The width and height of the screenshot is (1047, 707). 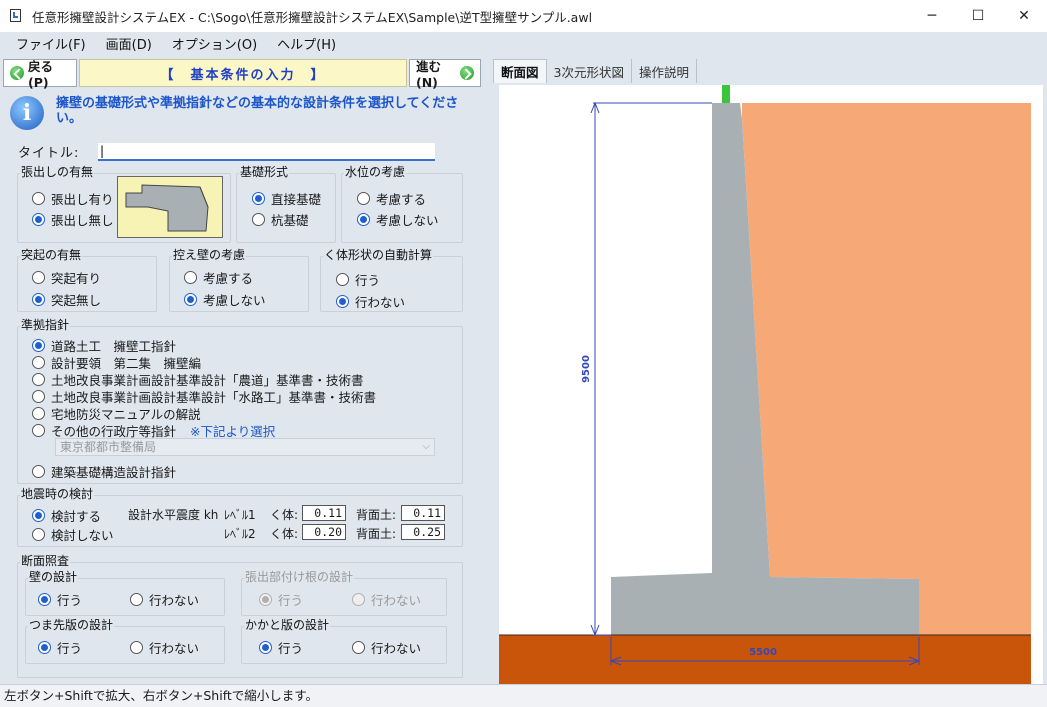 I want to click on back-button-label: 戻る(P), so click(x=41, y=74).